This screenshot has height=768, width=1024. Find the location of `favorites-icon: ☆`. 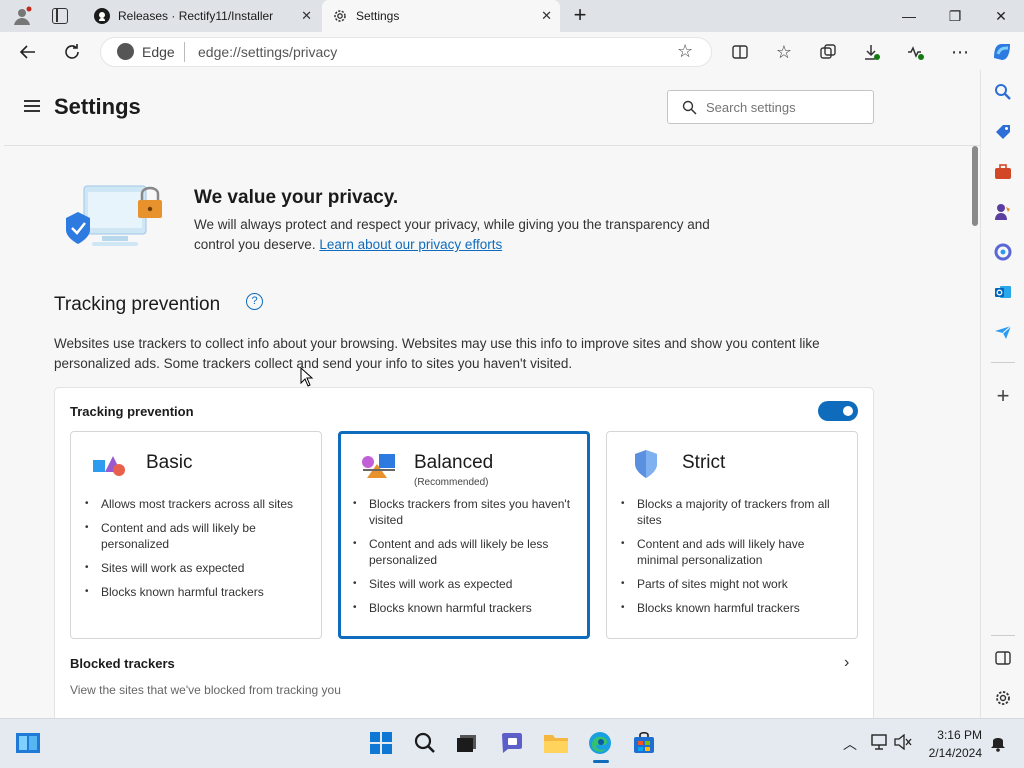

favorites-icon: ☆ is located at coordinates (784, 52).